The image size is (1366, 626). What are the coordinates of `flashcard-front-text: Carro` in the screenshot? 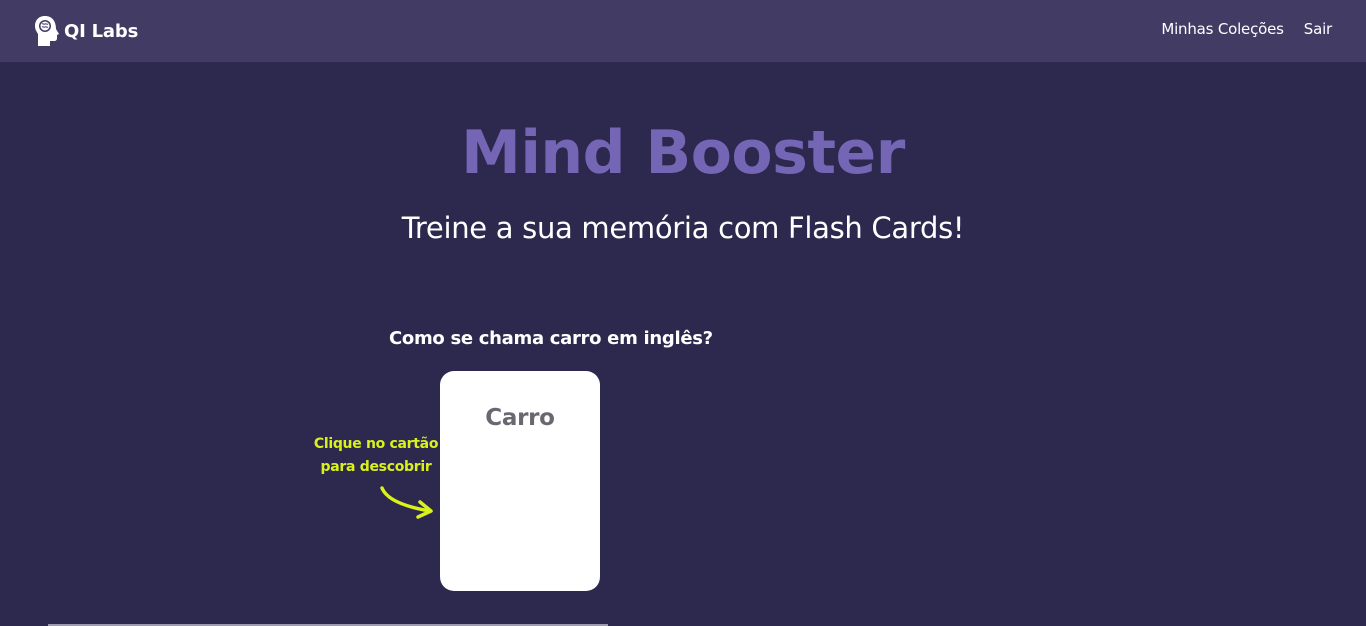 It's located at (520, 418).